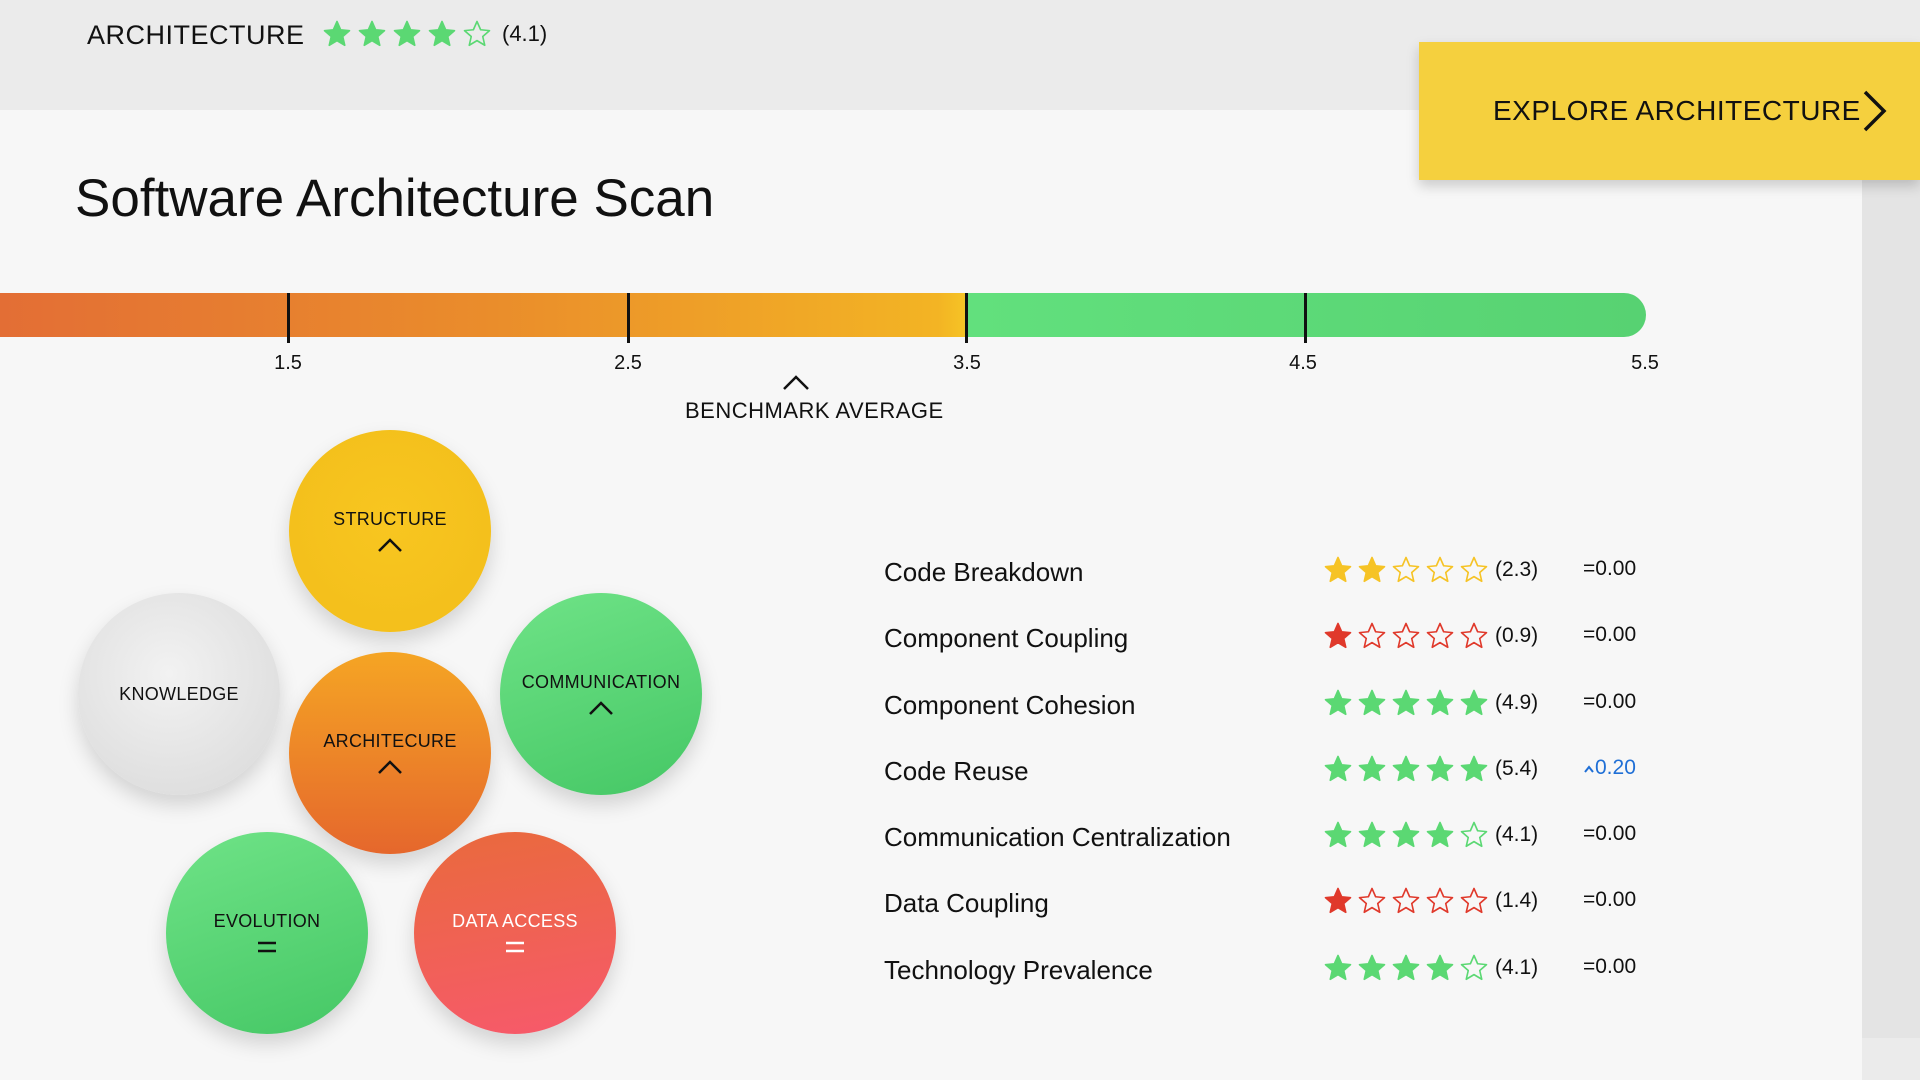  I want to click on metric-name: Code Reuse, so click(956, 771).